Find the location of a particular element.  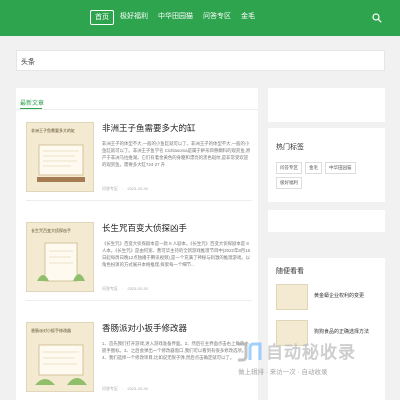

top-navbar: 首页 极好福利 中华田园猫 问答专区 金毛 is located at coordinates (200, 18).